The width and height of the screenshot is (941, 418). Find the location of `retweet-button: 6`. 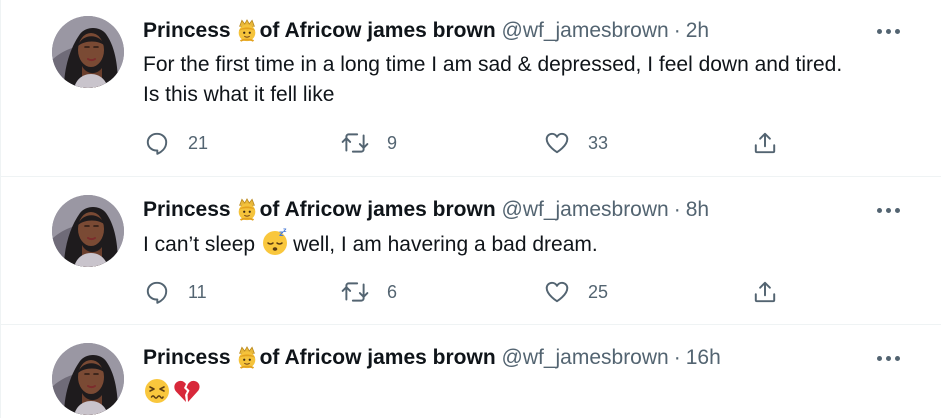

retweet-button: 6 is located at coordinates (369, 292).